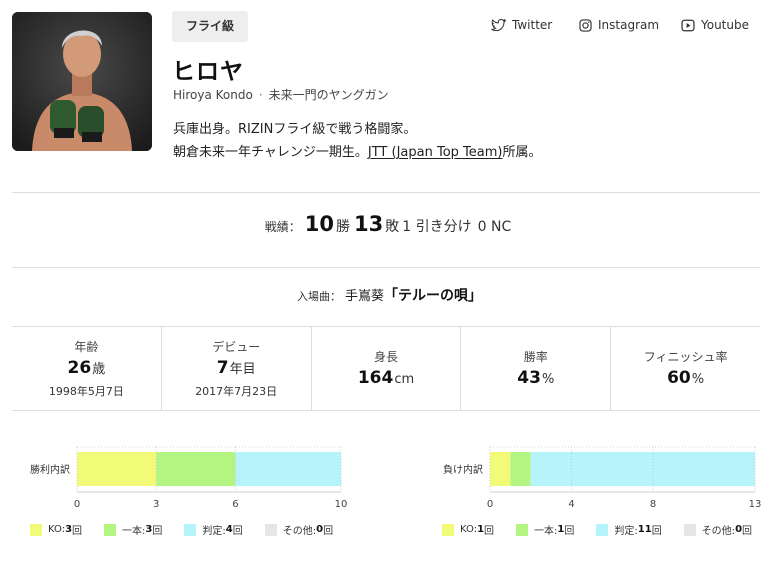  I want to click on win-legend-item-submission: 一本: 3回, so click(133, 529).